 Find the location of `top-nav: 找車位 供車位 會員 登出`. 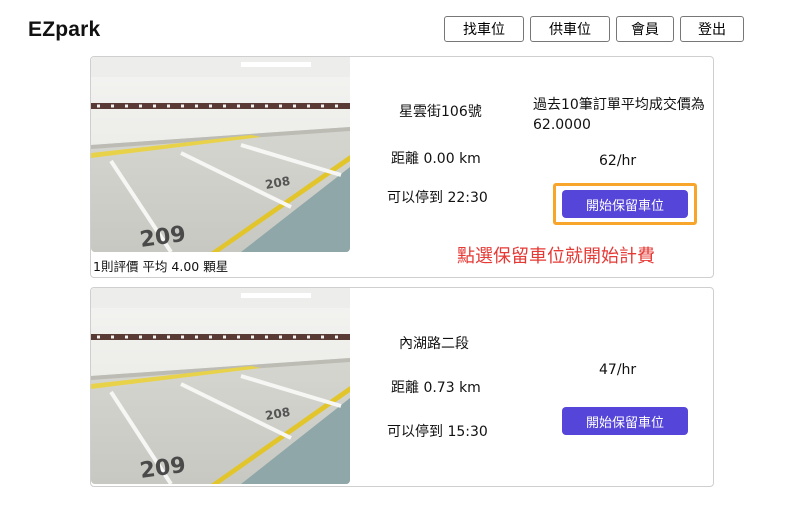

top-nav: 找車位 供車位 會員 登出 is located at coordinates (594, 29).